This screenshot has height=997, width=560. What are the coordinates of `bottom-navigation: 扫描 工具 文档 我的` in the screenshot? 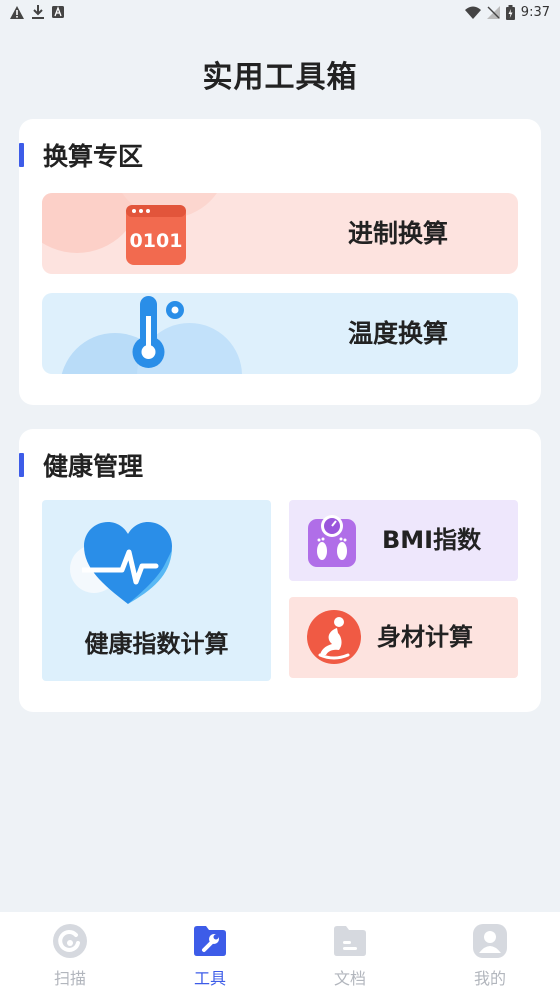 It's located at (280, 954).